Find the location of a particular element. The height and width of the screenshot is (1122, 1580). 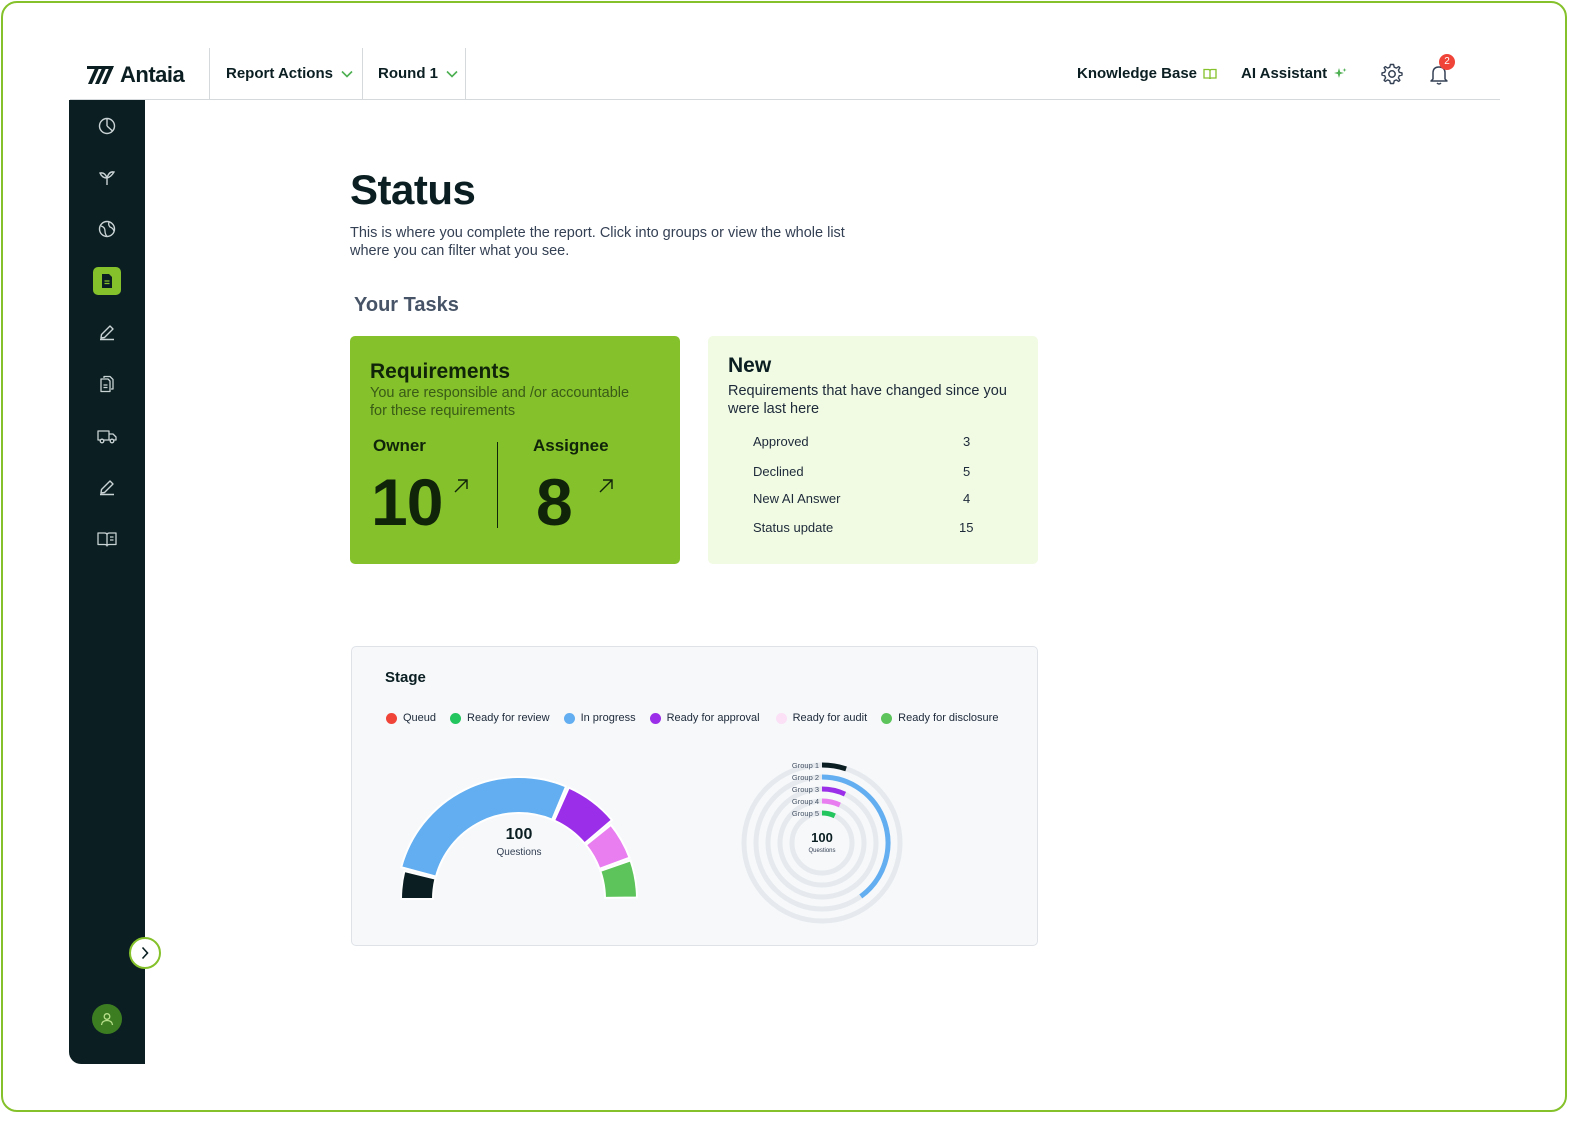

sprout-icon is located at coordinates (107, 178).